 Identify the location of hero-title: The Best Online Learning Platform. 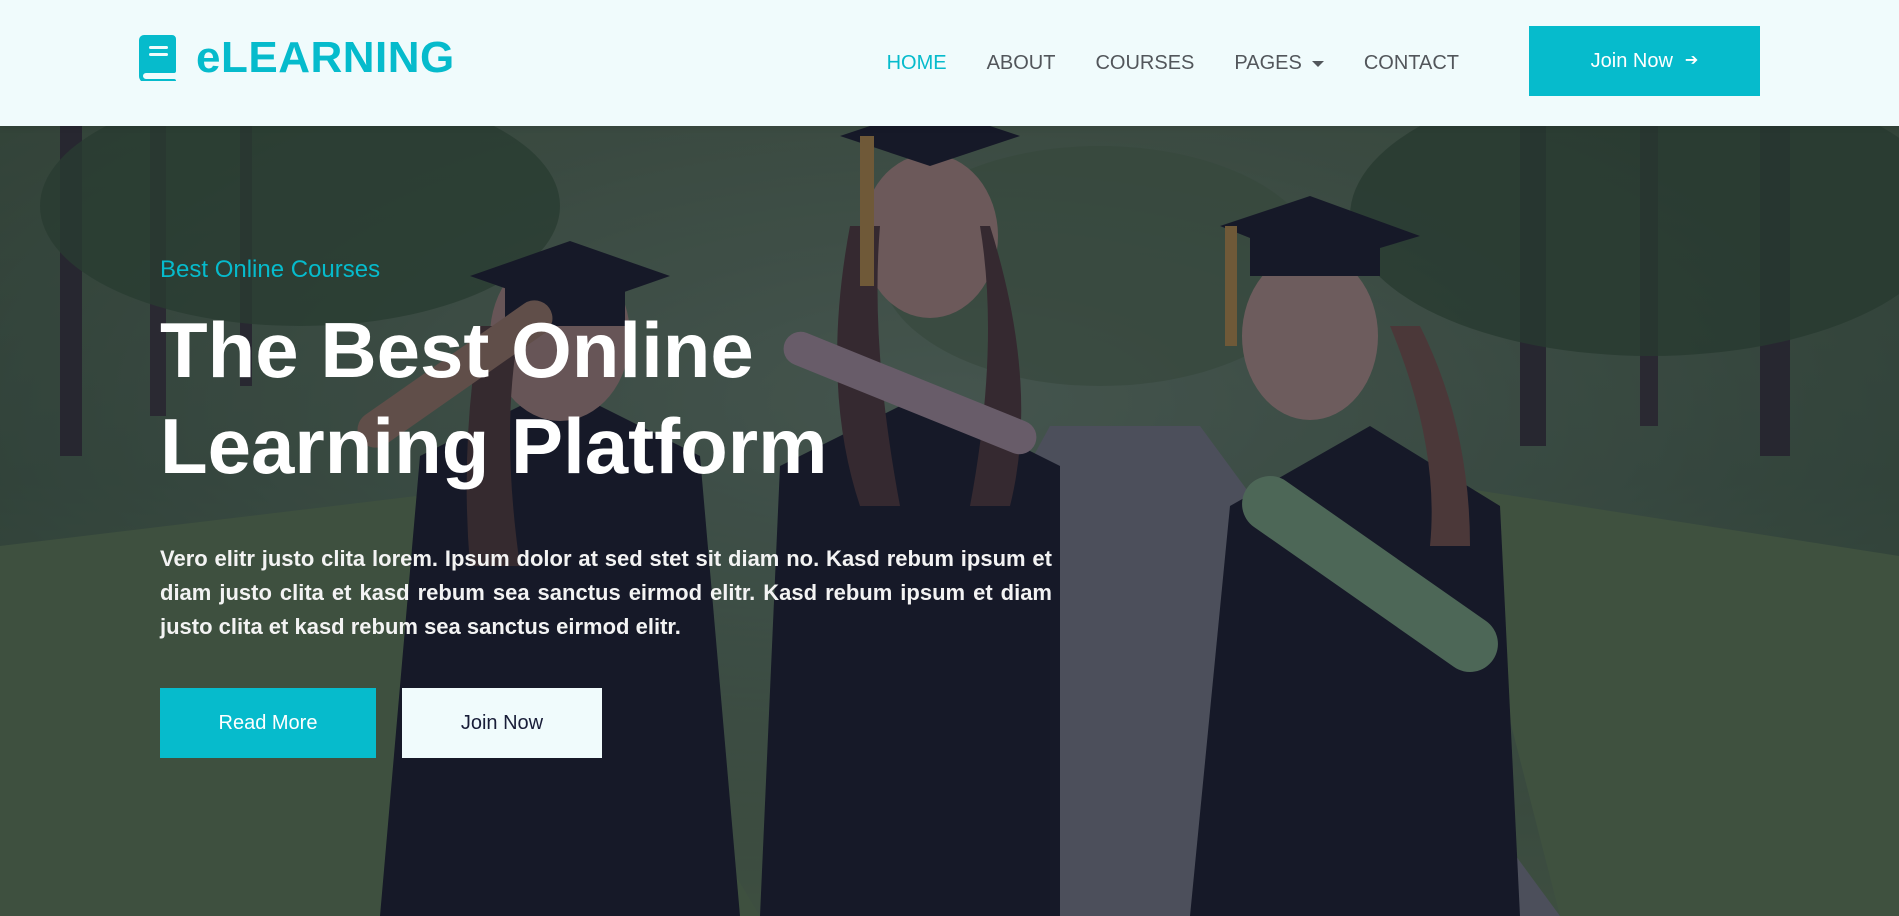
(494, 398).